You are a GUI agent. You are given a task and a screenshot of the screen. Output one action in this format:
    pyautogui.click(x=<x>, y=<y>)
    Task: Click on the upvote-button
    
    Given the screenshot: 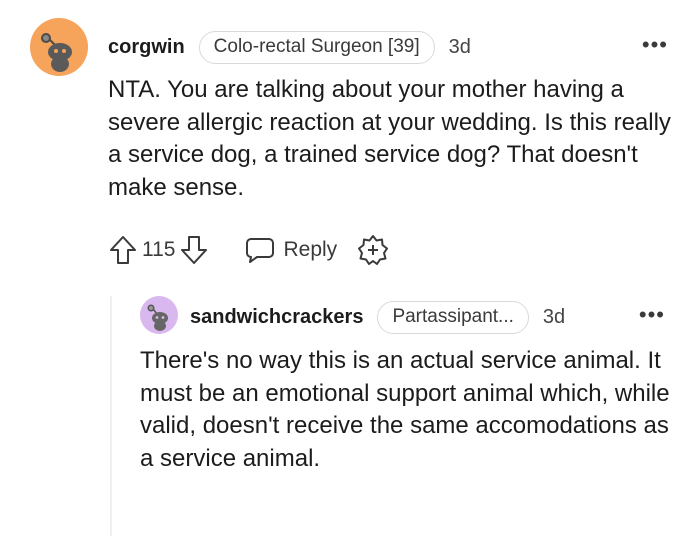 What is the action you would take?
    pyautogui.click(x=123, y=250)
    